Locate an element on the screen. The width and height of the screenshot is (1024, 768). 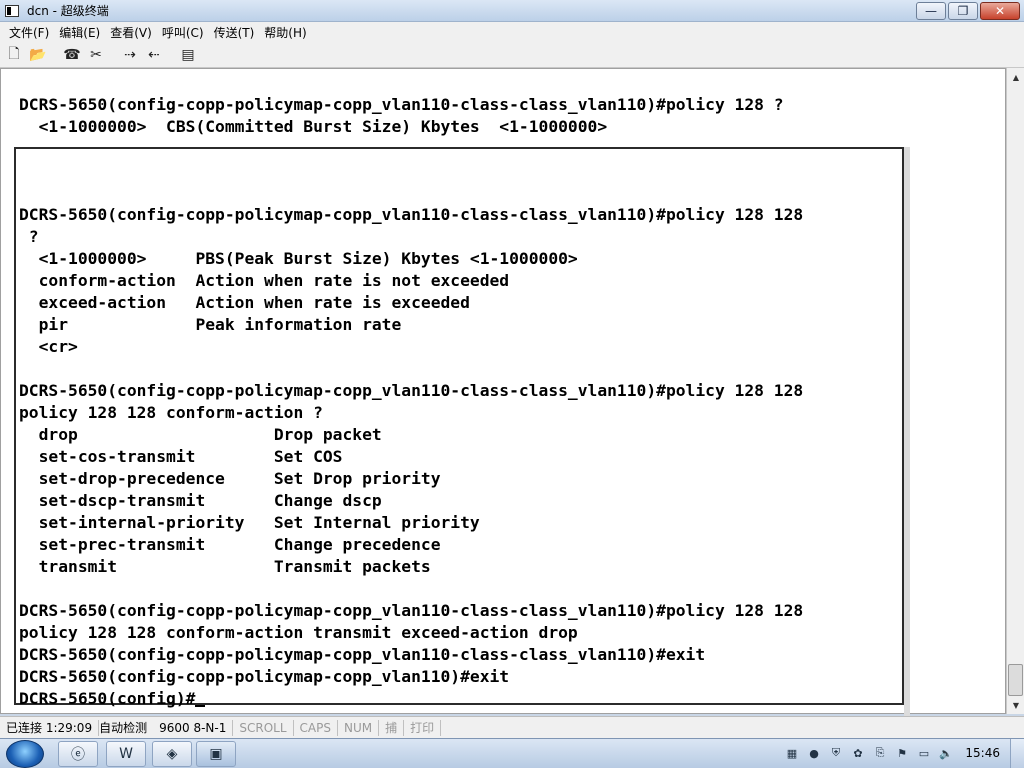
minimize-button: — is located at coordinates (931, 11).